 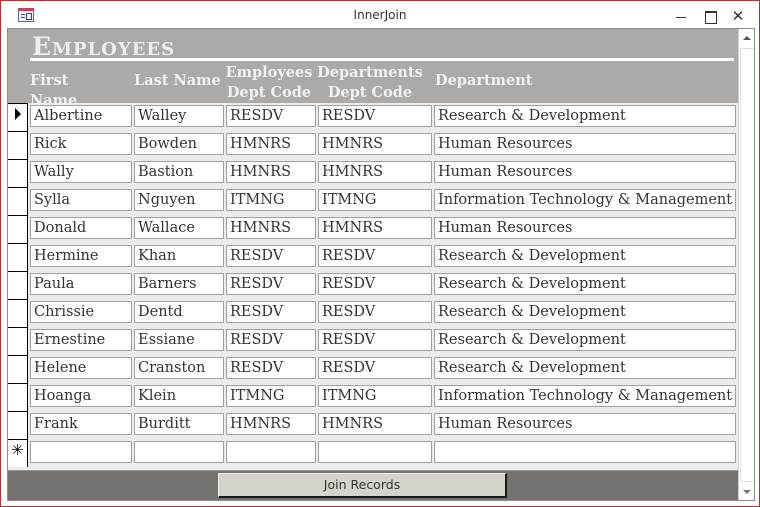 What do you see at coordinates (747, 491) in the screenshot?
I see `scroll-down-arrow-icon` at bounding box center [747, 491].